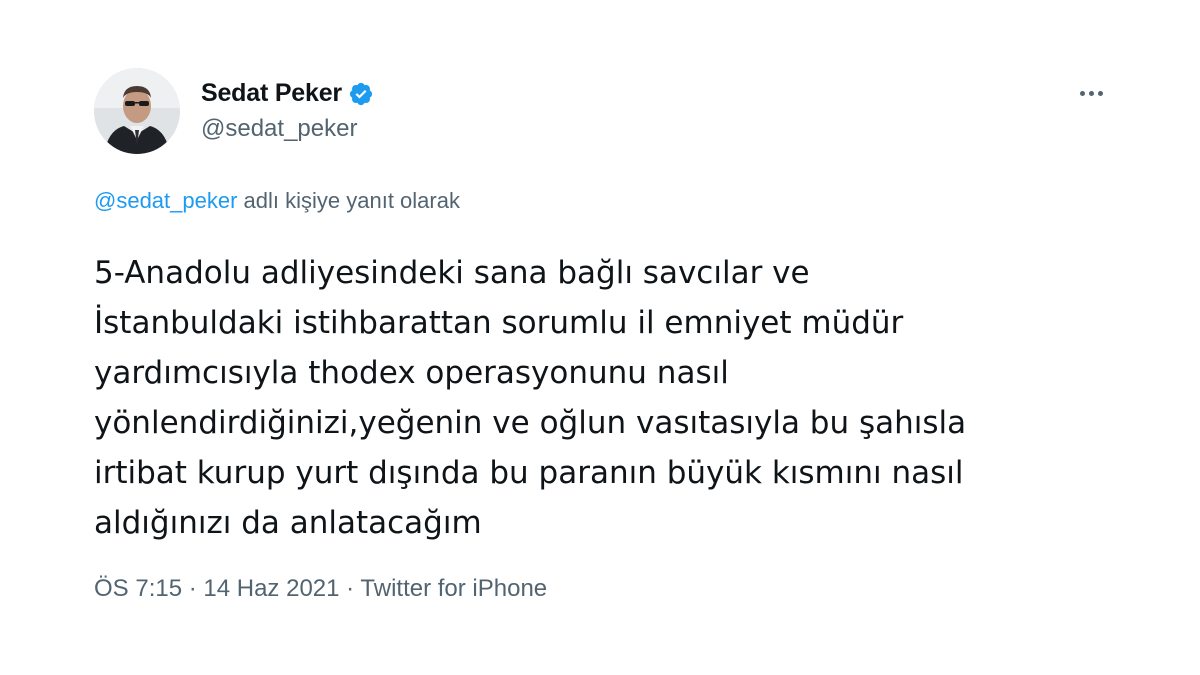 Image resolution: width=1200 pixels, height=675 pixels. What do you see at coordinates (453, 588) in the screenshot?
I see `tweet-source: Twitter for iPhone` at bounding box center [453, 588].